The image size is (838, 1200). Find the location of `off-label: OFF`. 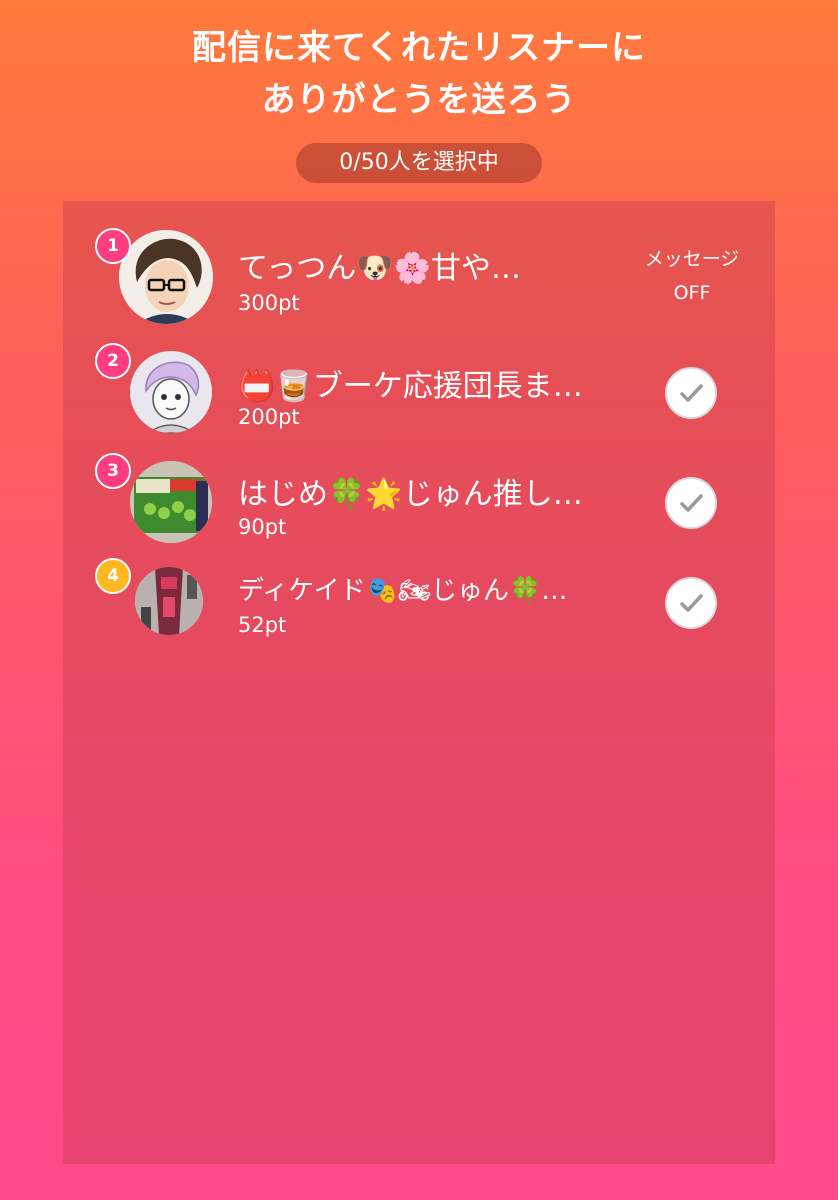

off-label: OFF is located at coordinates (692, 293).